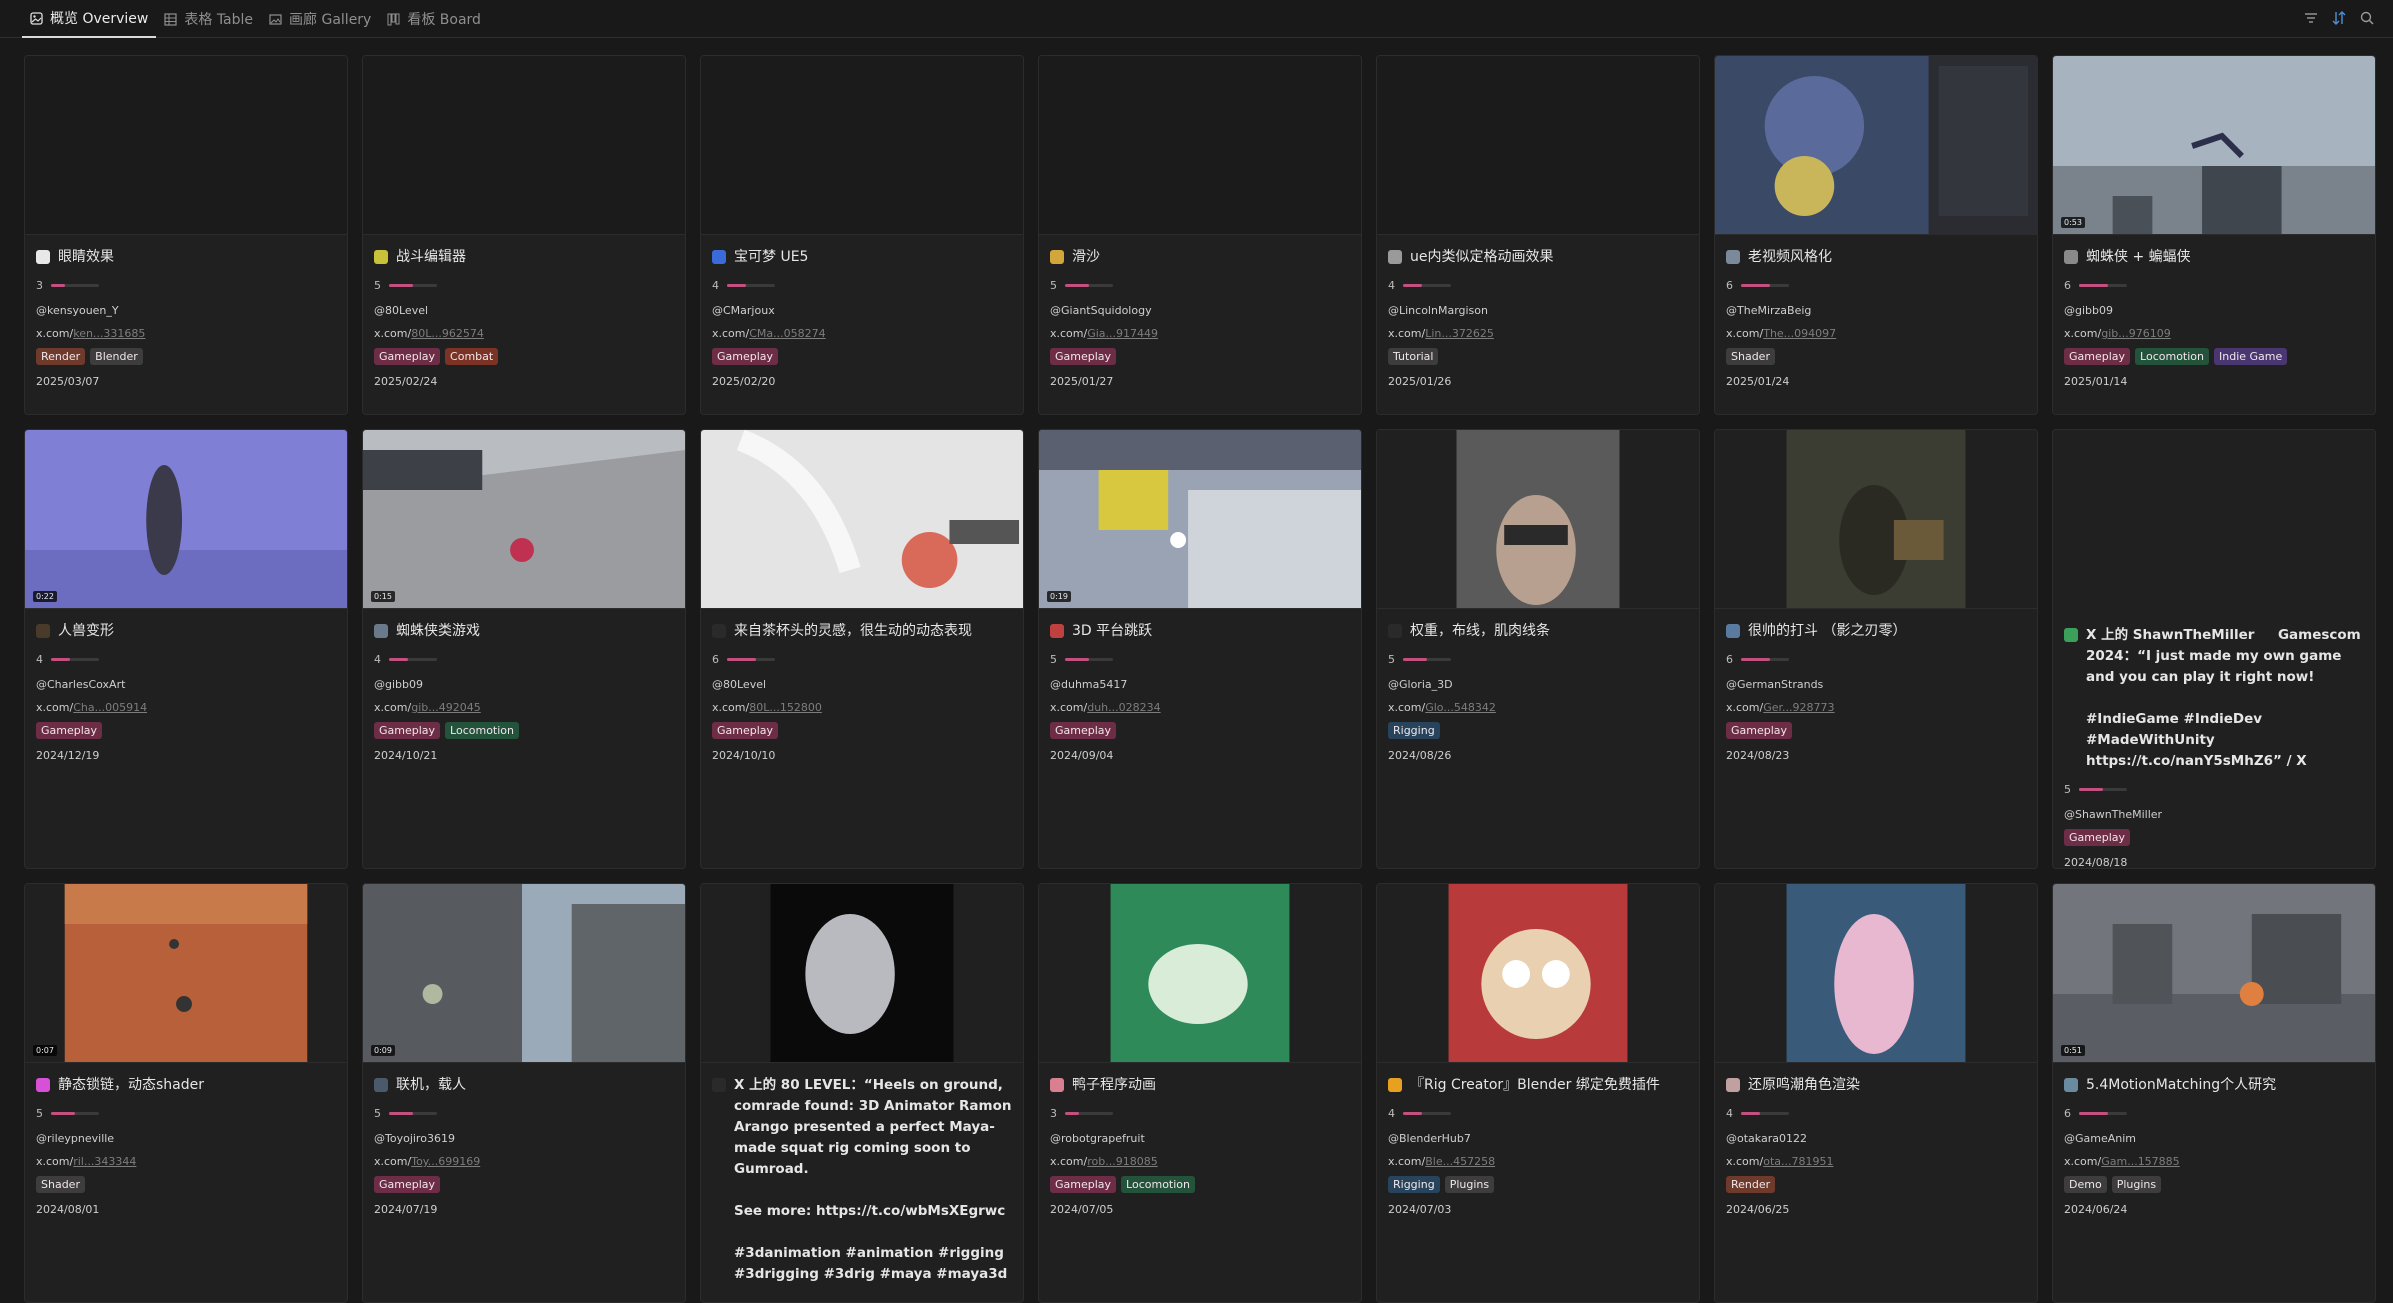 Image resolution: width=2393 pixels, height=1303 pixels. I want to click on sort-icon, so click(2339, 18).